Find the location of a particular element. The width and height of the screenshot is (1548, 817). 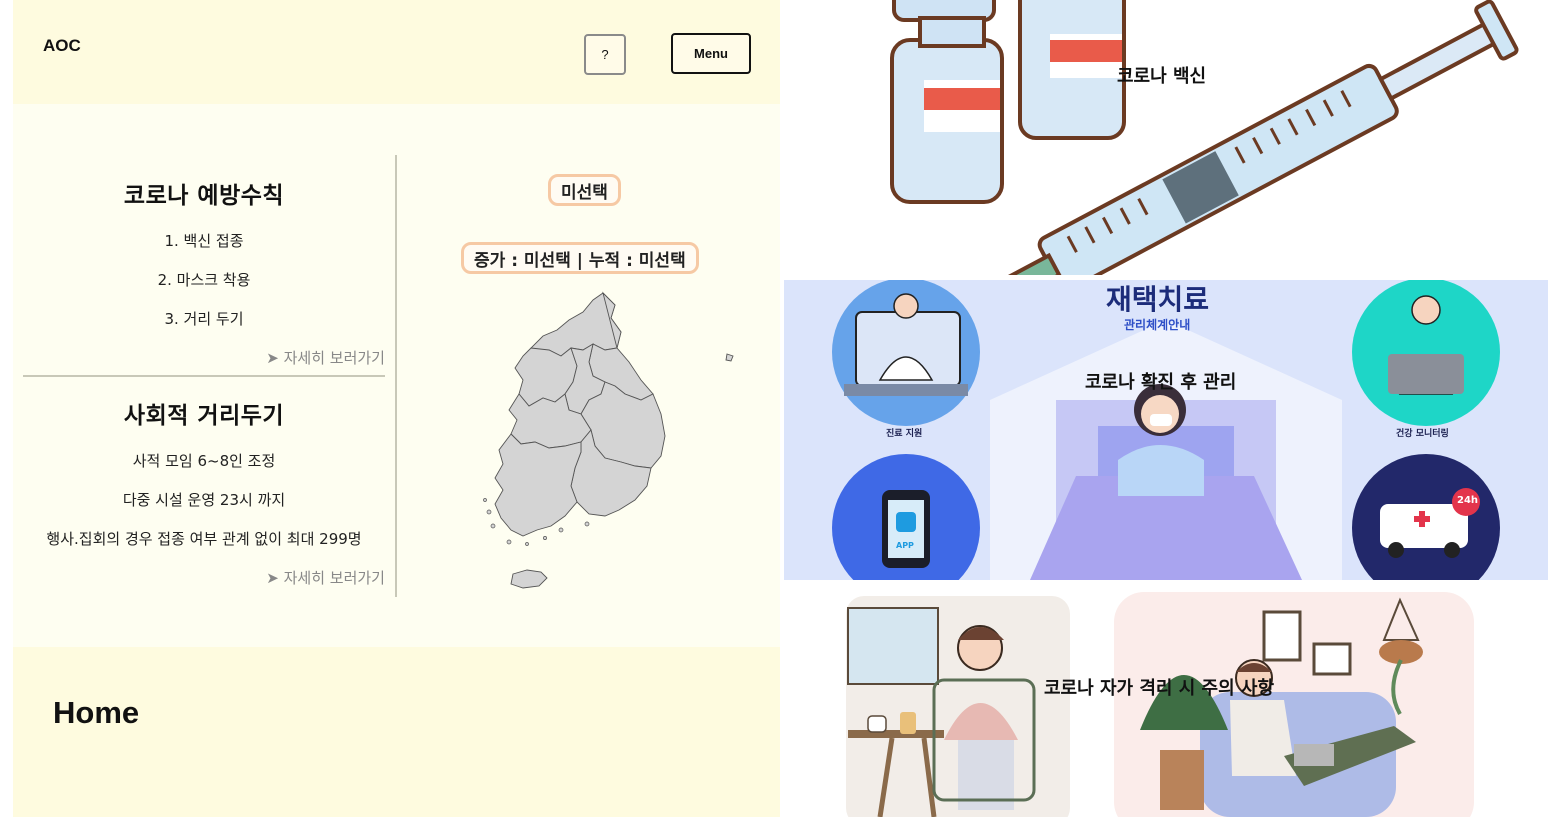

label-24h: 24h is located at coordinates (1468, 500).